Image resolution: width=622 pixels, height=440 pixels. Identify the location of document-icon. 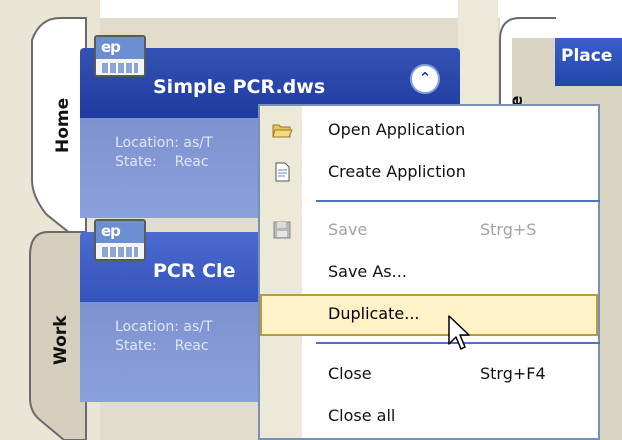
(282, 172).